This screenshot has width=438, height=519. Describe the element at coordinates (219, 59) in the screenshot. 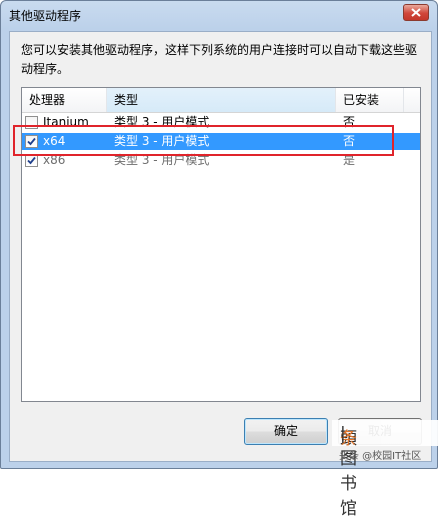

I see `description-text: 您可以安装其他驱动程序，这样下列系统的用户连接时可以自动下载这些驱动程序。` at that location.